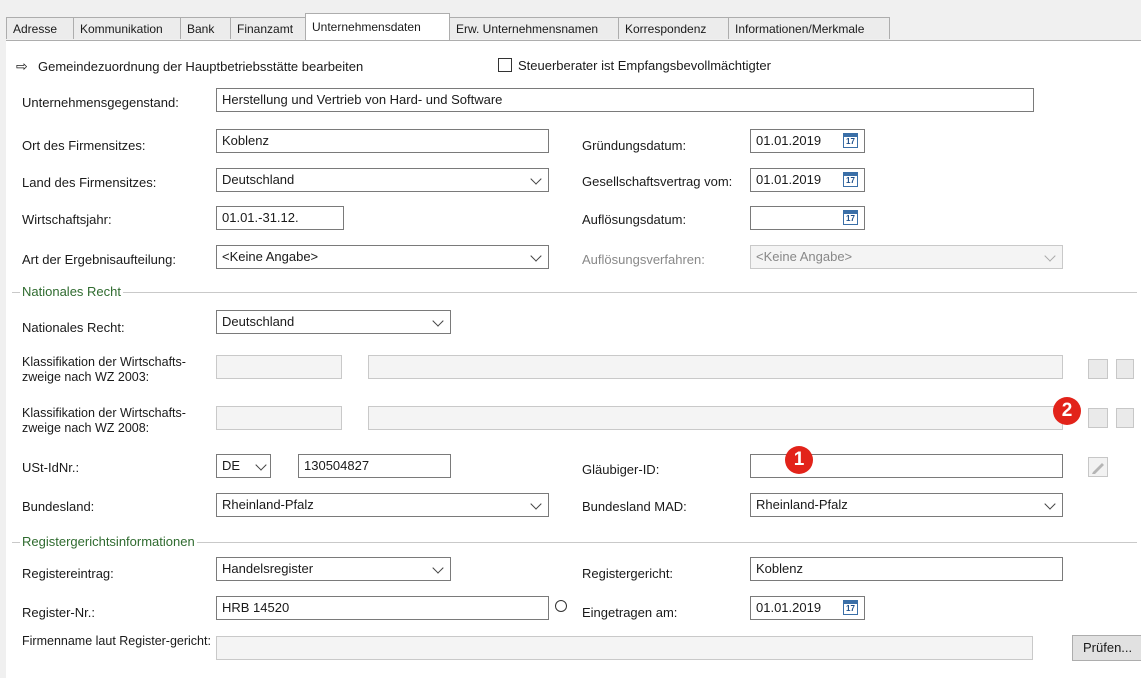  Describe the element at coordinates (906, 505) in the screenshot. I see `bundesland-mad-select: Rheinland-Pfalz` at that location.